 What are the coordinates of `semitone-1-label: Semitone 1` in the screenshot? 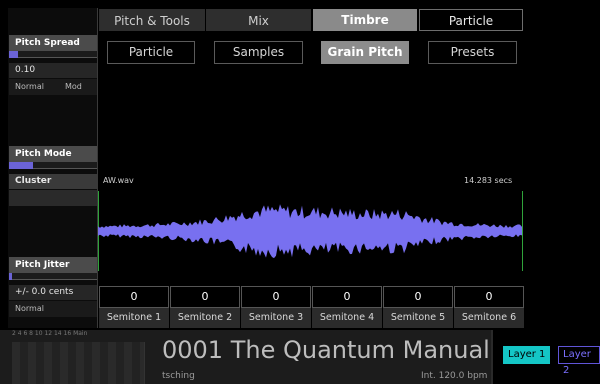 It's located at (134, 318).